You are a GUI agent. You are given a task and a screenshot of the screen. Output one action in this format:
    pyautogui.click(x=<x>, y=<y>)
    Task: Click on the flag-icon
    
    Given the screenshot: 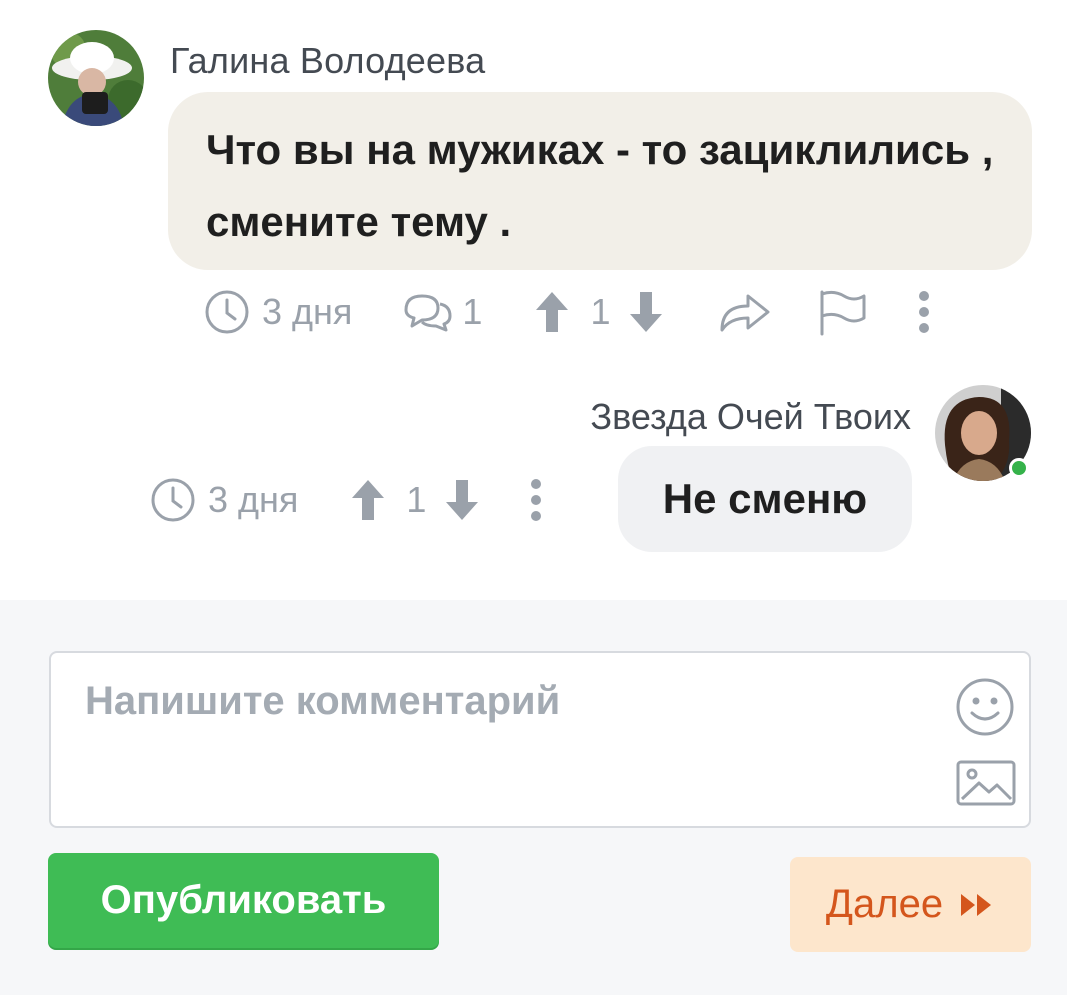 What is the action you would take?
    pyautogui.click(x=843, y=313)
    